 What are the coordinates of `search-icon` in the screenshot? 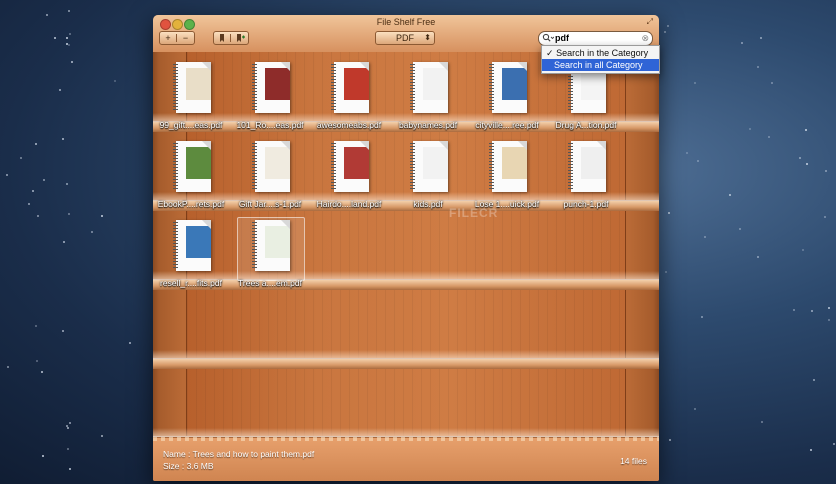 It's located at (548, 37).